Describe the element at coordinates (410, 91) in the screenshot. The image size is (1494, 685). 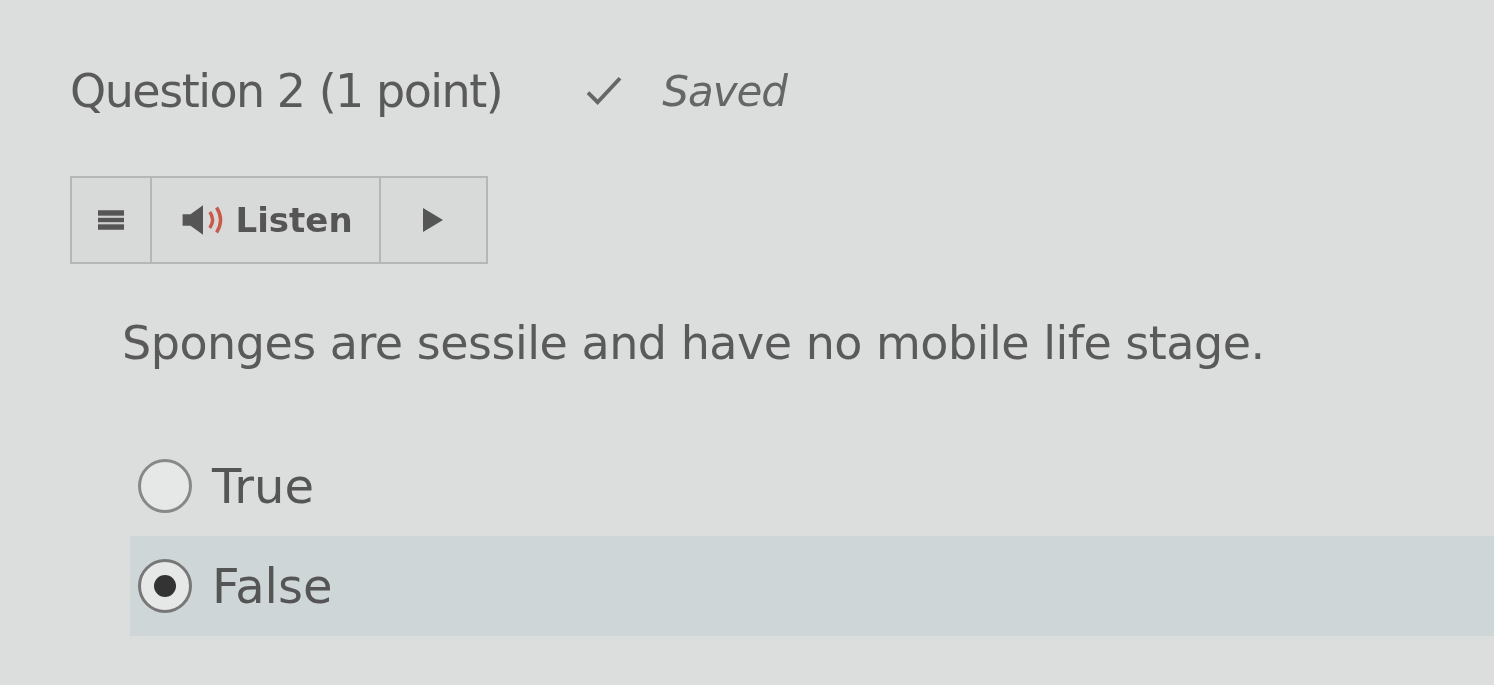
I see `question-points: (1 point)` at that location.